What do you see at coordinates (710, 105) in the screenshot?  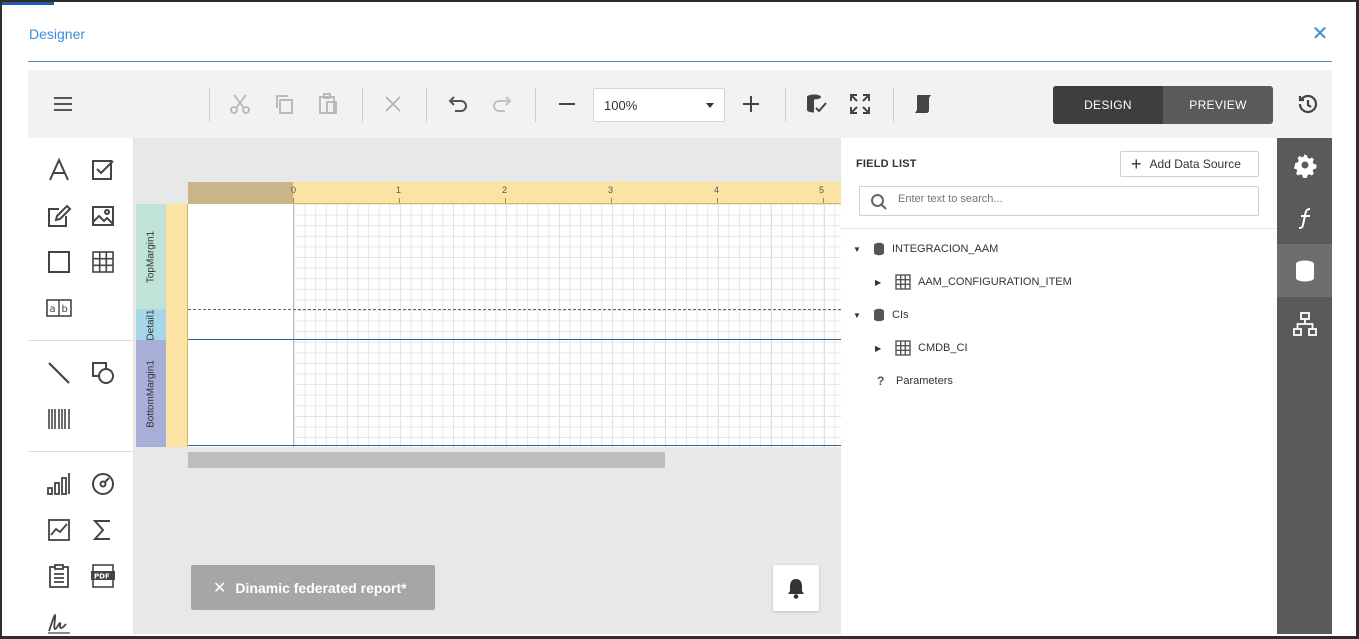 I see `chevron-down-icon` at bounding box center [710, 105].